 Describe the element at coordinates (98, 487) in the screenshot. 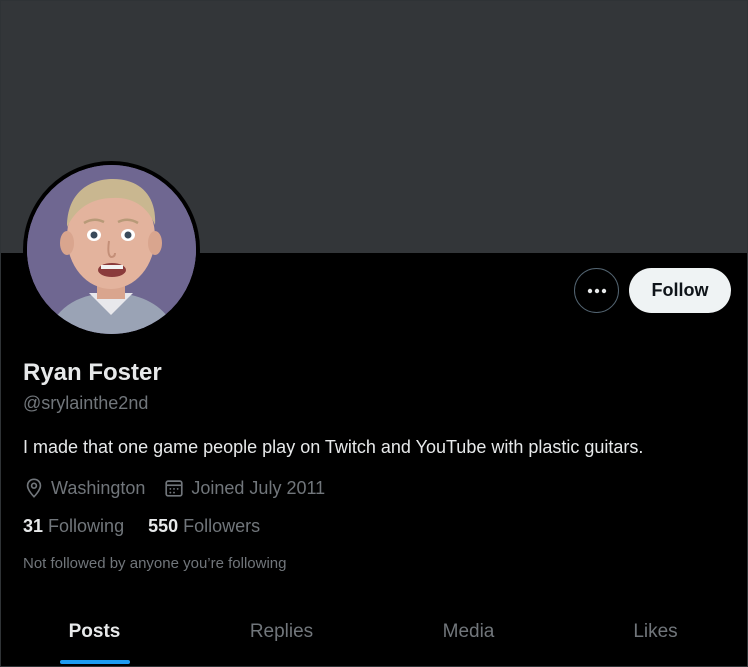

I see `location-text: Washington` at that location.